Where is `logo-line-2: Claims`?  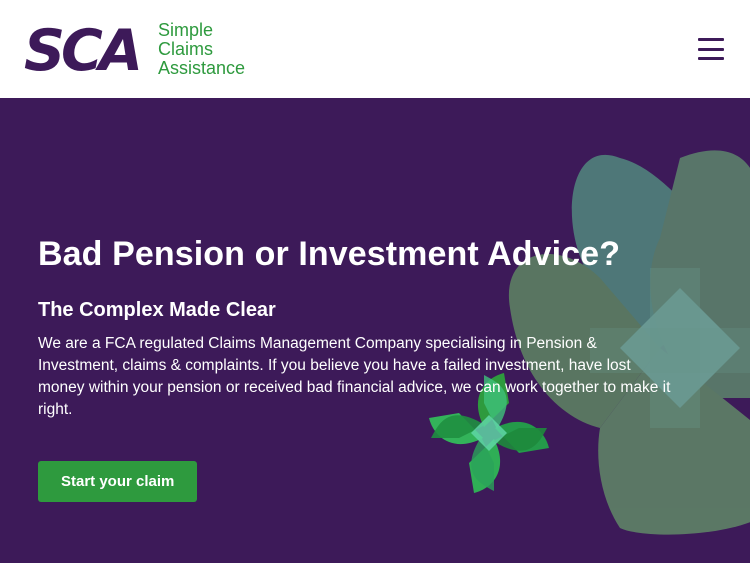 logo-line-2: Claims is located at coordinates (186, 48).